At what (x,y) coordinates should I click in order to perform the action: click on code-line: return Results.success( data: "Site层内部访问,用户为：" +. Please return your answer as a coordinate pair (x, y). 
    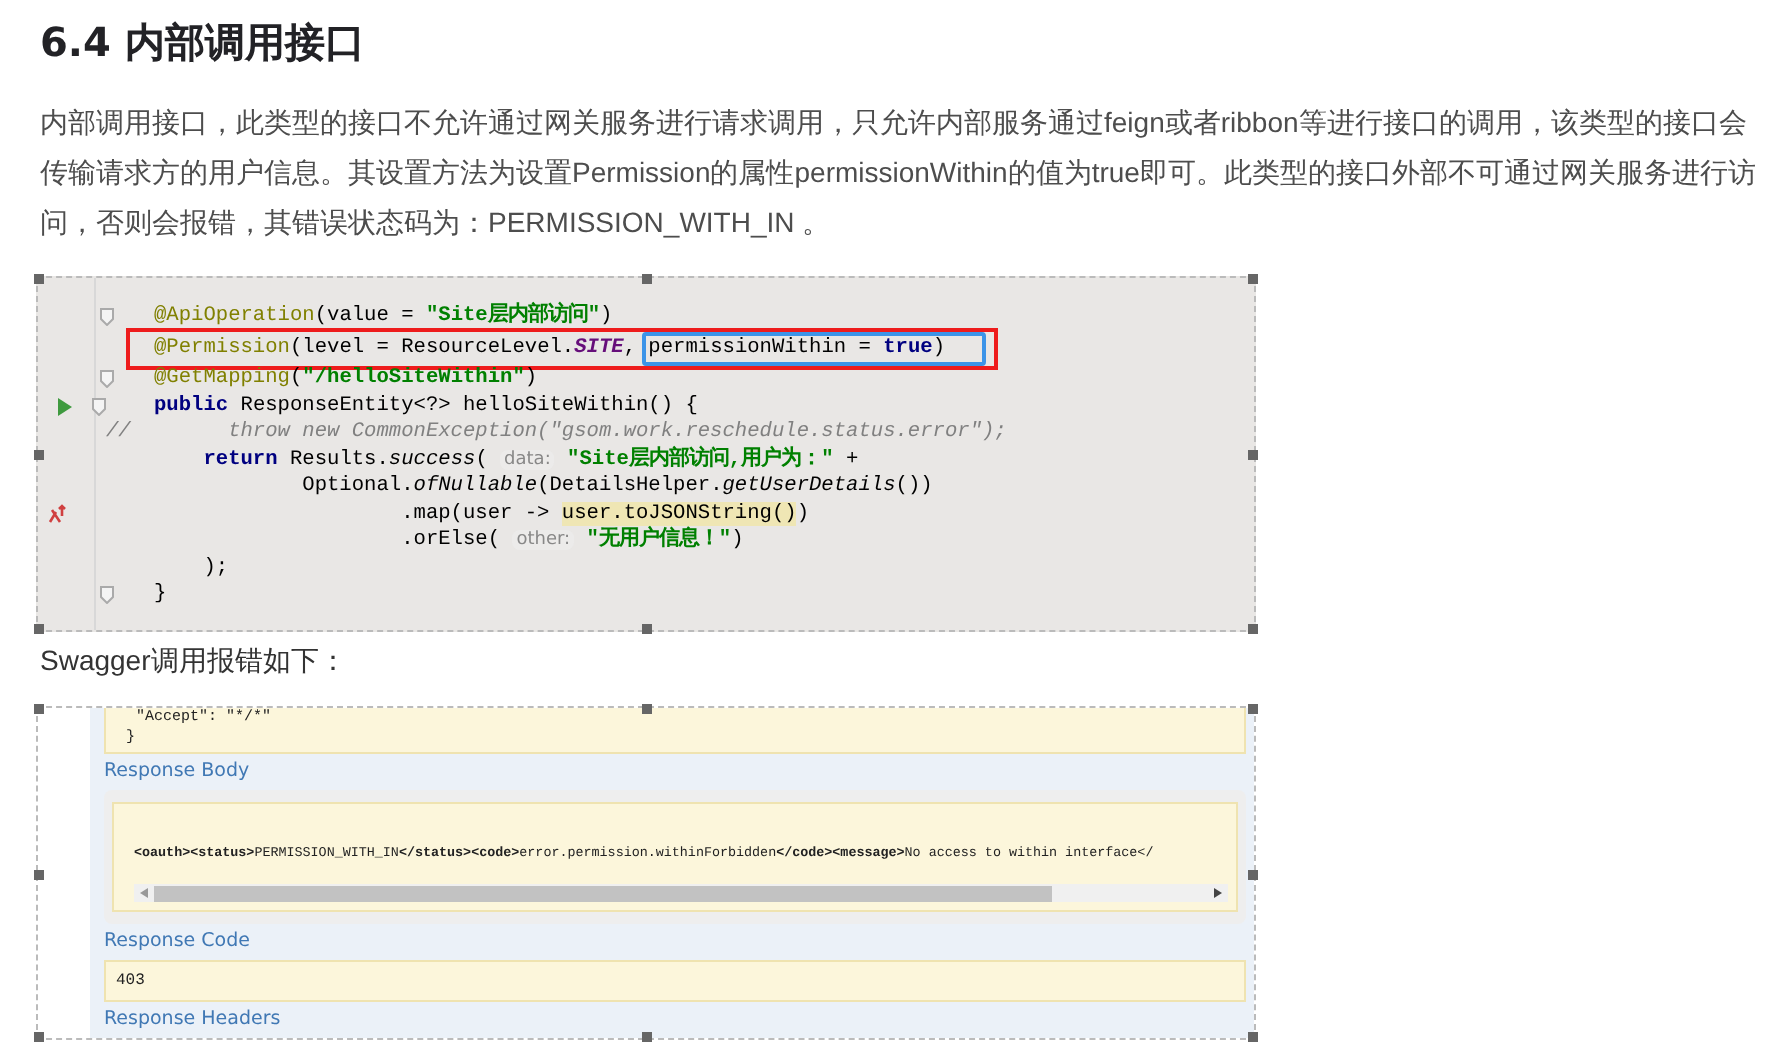
    Looking at the image, I should click on (530, 460).